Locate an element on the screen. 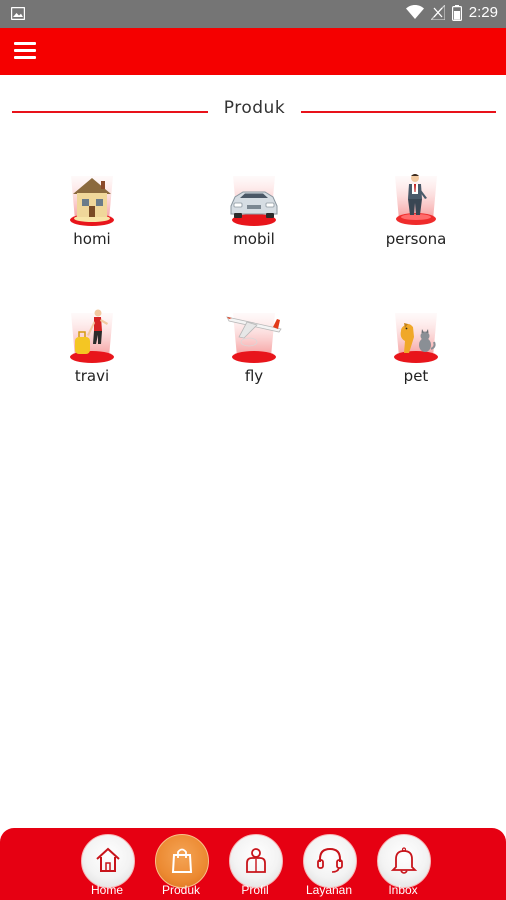  product-travi: travi is located at coordinates (92, 354).